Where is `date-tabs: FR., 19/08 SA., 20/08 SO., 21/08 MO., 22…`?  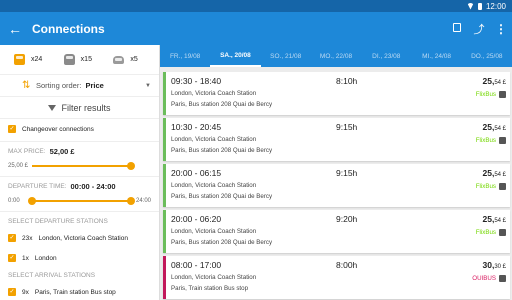
date-tabs: FR., 19/08 SA., 20/08 SO., 21/08 MO., 22… is located at coordinates (336, 56).